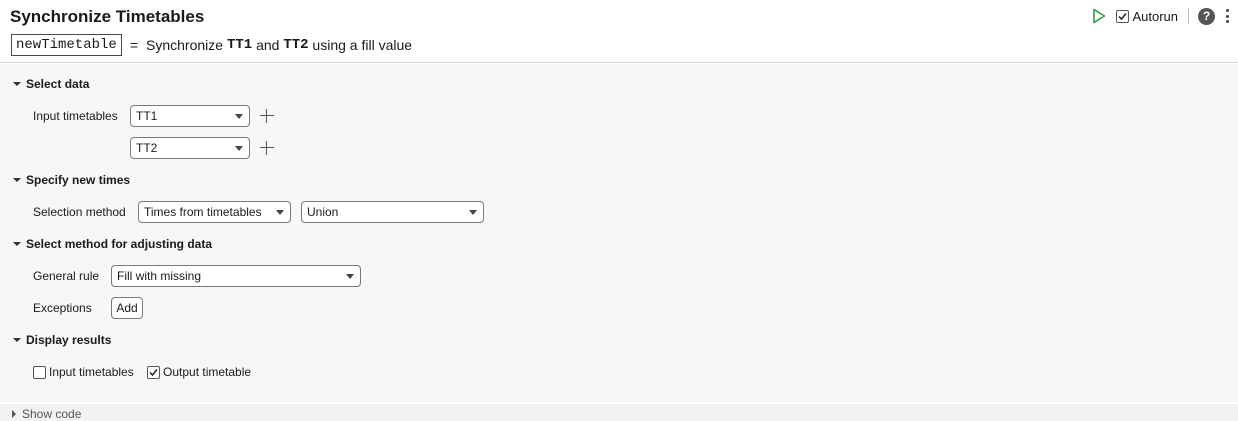 The image size is (1238, 421). What do you see at coordinates (268, 45) in the screenshot?
I see `summary-text-2: and` at bounding box center [268, 45].